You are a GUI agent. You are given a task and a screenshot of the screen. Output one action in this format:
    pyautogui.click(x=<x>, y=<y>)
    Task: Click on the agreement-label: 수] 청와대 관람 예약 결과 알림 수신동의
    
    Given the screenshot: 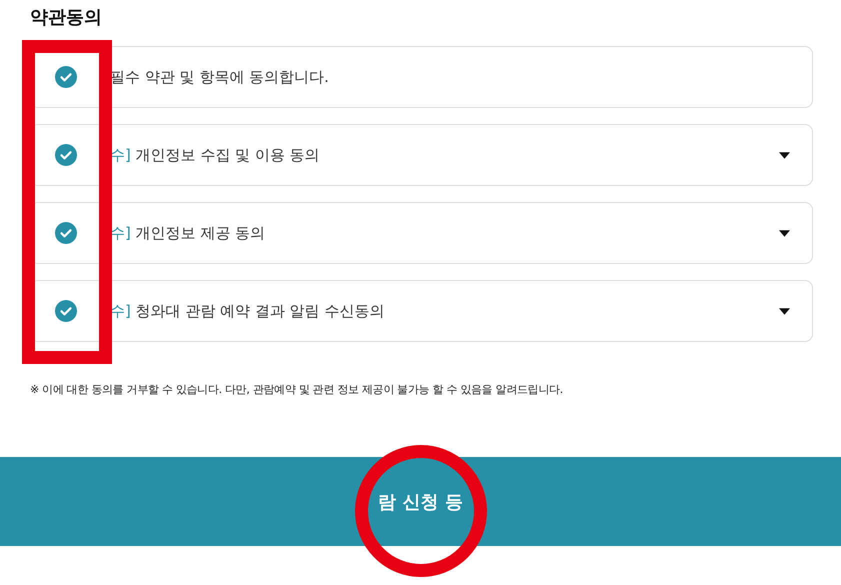 What is the action you would take?
    pyautogui.click(x=247, y=311)
    